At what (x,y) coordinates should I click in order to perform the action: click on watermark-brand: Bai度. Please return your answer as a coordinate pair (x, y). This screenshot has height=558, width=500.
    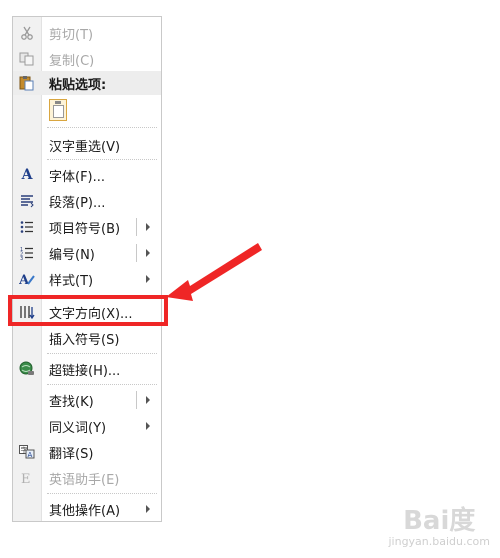
    Looking at the image, I should click on (439, 521).